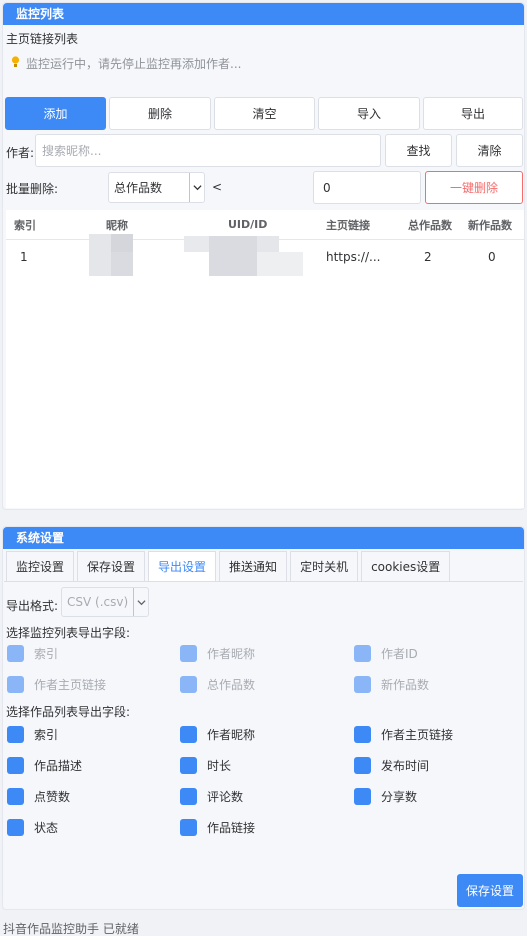 The width and height of the screenshot is (527, 936). Describe the element at coordinates (138, 188) in the screenshot. I see `batch-field-value: 总作品数` at that location.